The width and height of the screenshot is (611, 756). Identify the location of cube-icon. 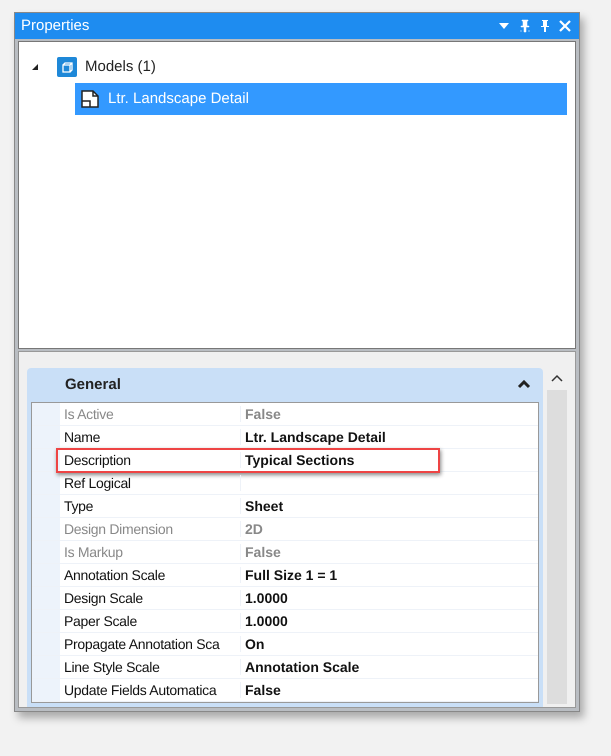
(67, 66).